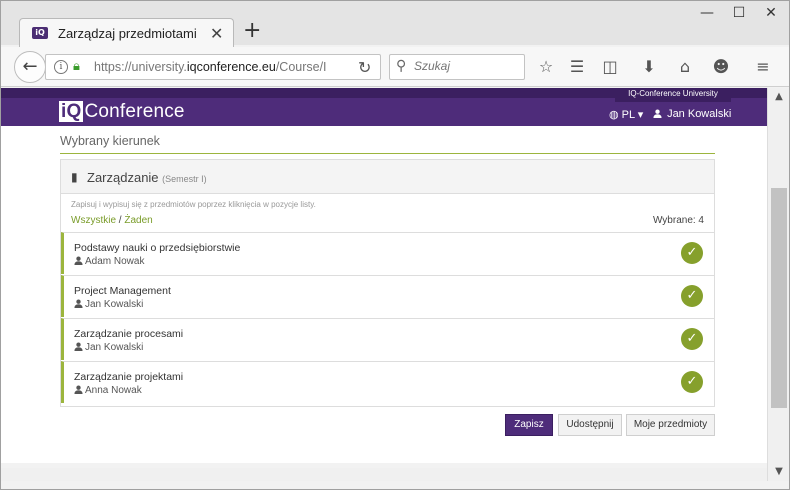 Image resolution: width=790 pixels, height=490 pixels. What do you see at coordinates (216, 33) in the screenshot?
I see `close-tab-icon: ✕` at bounding box center [216, 33].